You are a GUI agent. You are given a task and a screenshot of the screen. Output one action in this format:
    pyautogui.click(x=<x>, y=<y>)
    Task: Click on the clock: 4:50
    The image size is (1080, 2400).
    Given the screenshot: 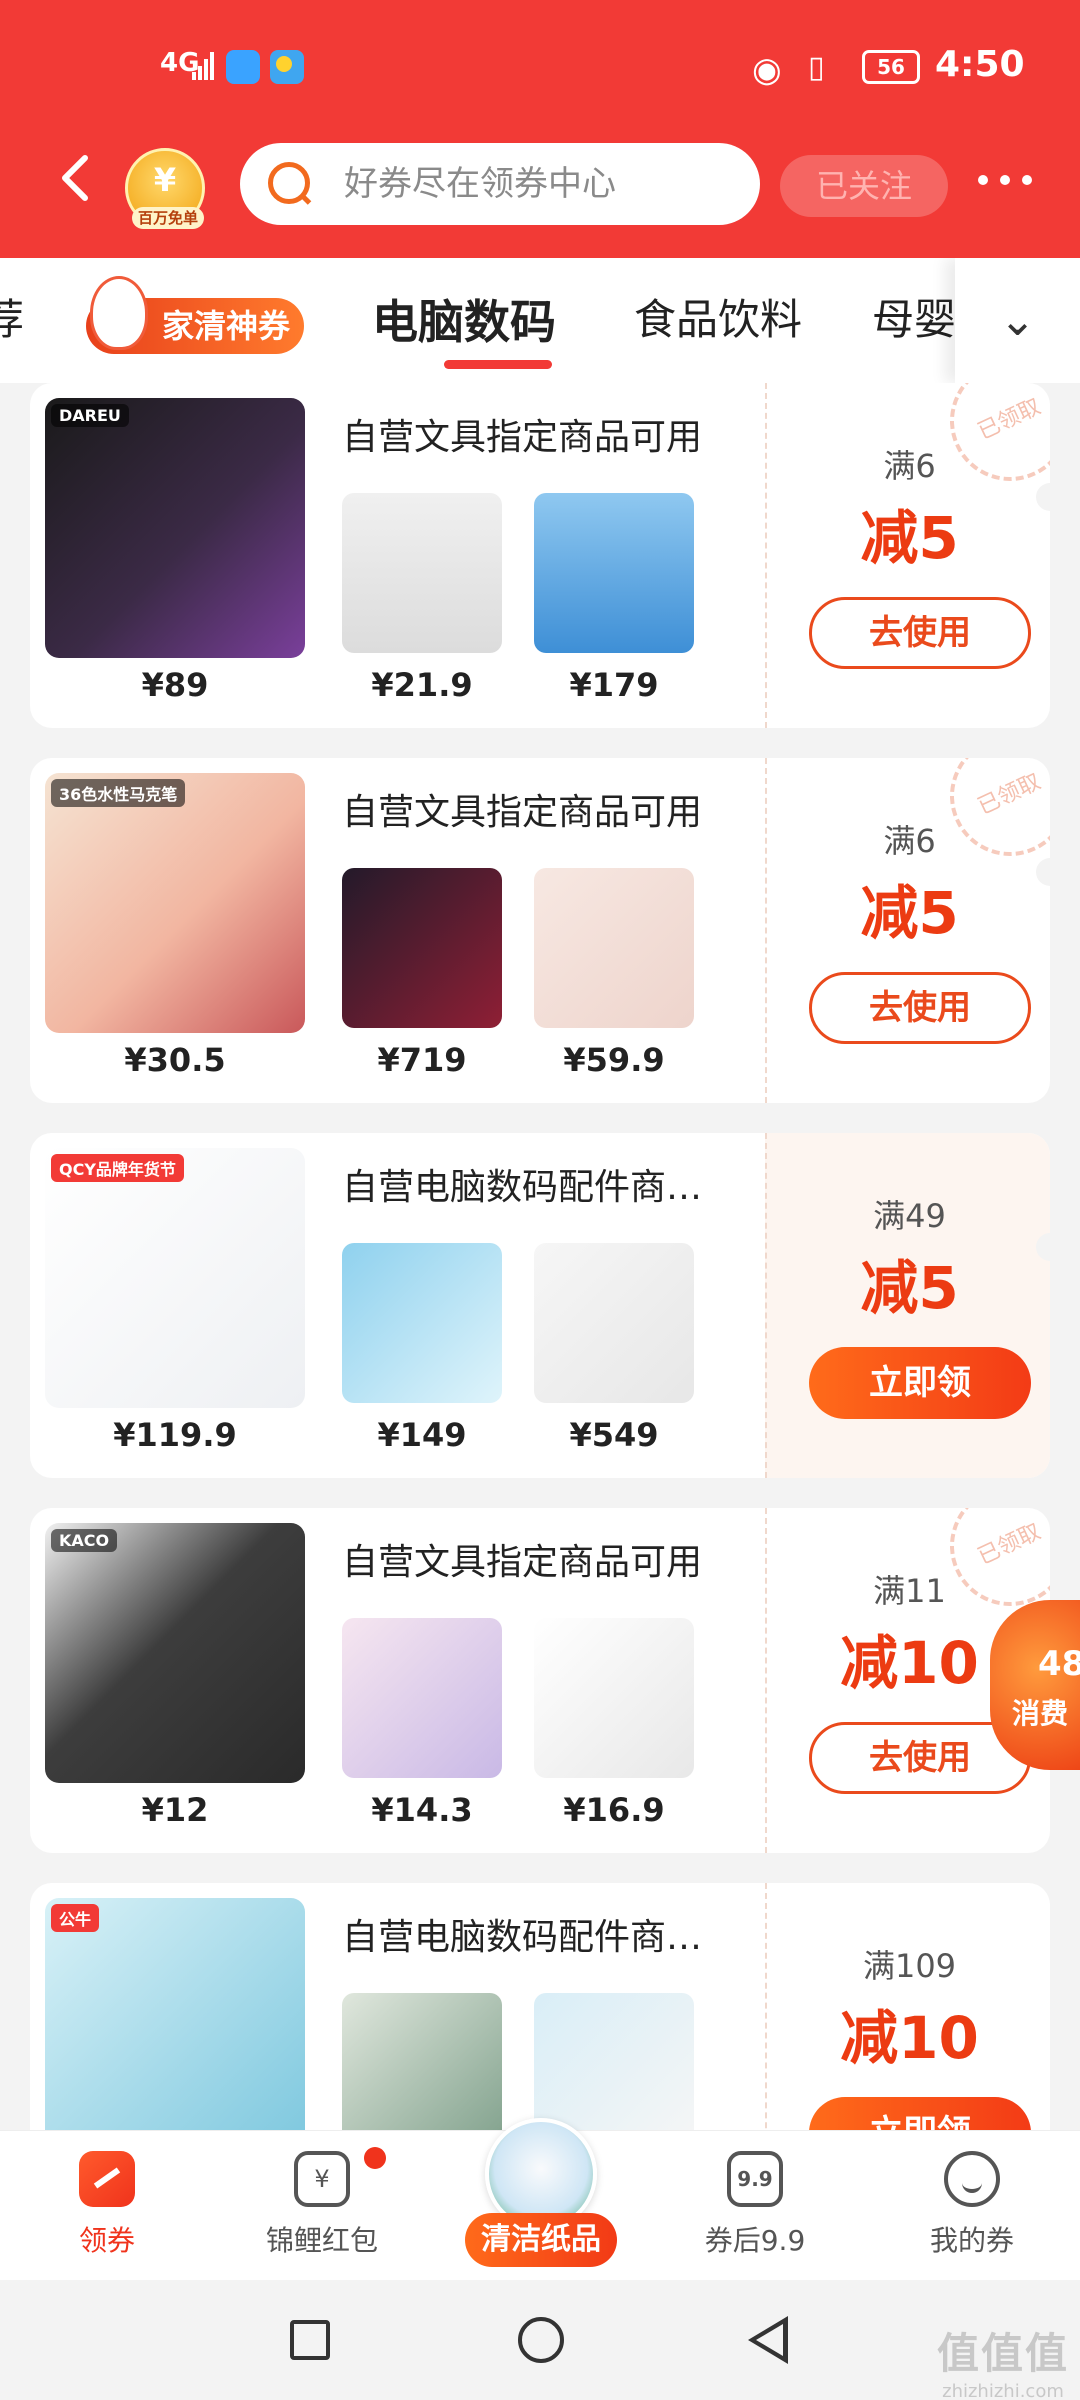 What is the action you would take?
    pyautogui.click(x=980, y=64)
    